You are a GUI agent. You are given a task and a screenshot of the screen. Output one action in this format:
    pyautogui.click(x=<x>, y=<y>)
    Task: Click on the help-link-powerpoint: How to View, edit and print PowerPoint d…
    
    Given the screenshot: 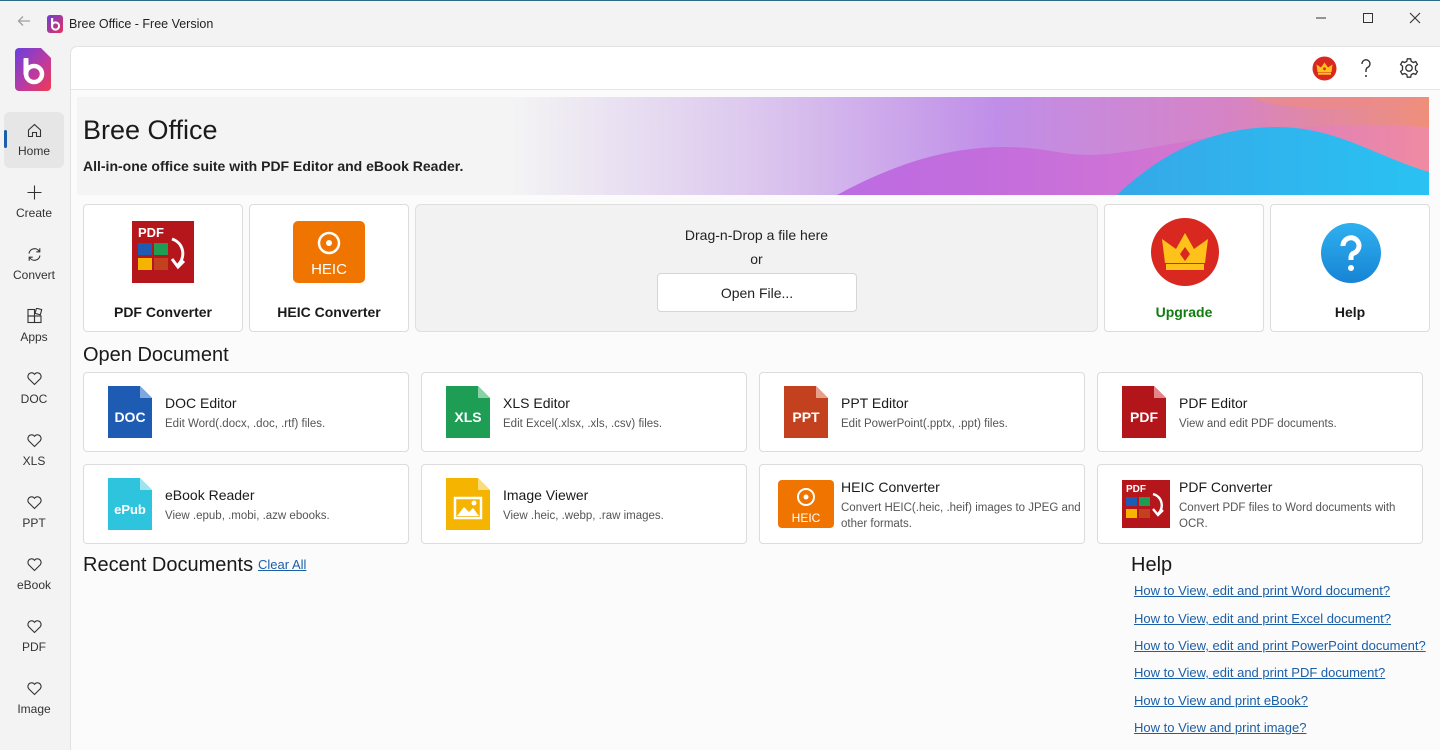 What is the action you would take?
    pyautogui.click(x=1280, y=645)
    